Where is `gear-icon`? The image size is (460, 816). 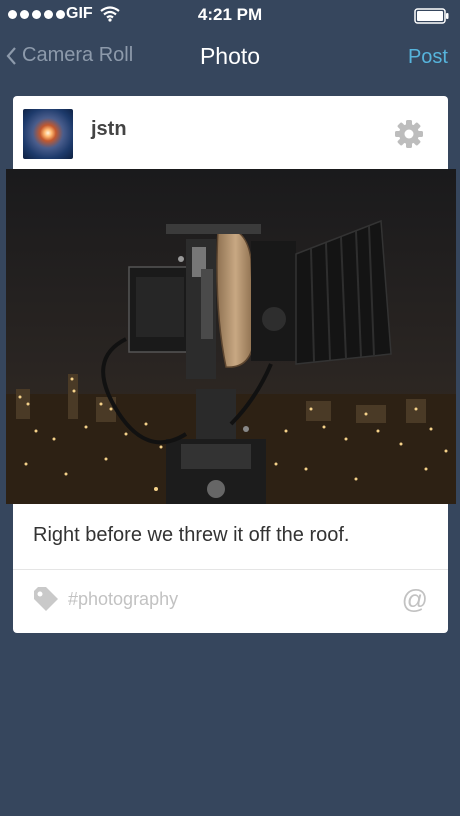 gear-icon is located at coordinates (409, 134).